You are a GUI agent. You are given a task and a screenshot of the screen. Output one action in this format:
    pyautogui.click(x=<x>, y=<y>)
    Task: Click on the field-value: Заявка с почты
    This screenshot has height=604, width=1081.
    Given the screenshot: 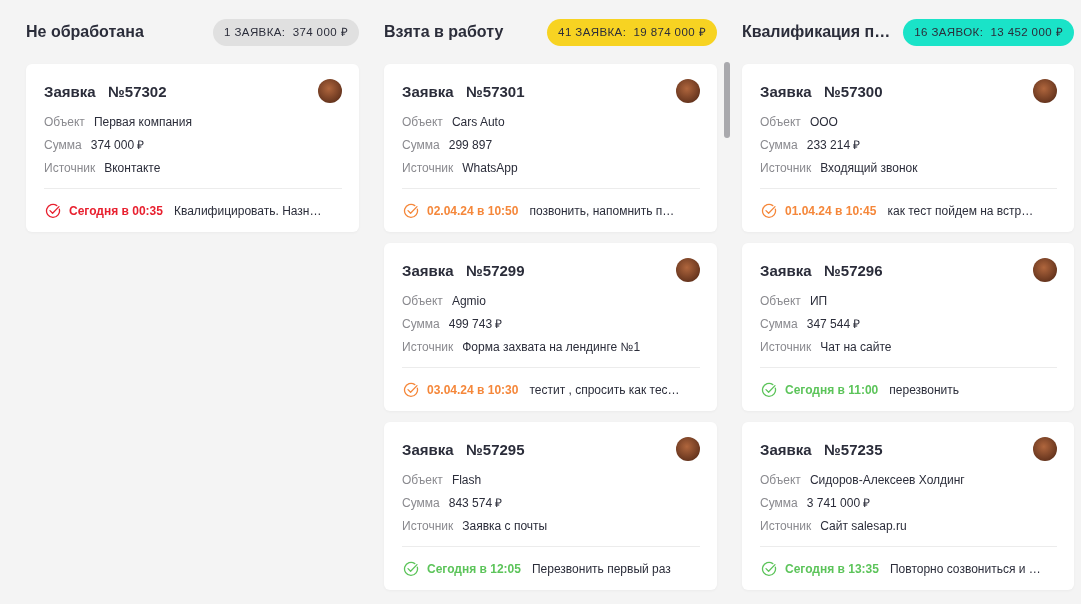 What is the action you would take?
    pyautogui.click(x=505, y=525)
    